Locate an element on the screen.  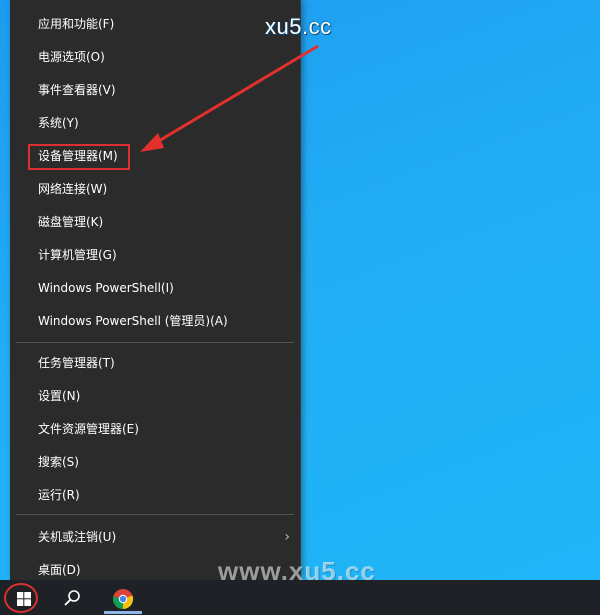
windows-start-icon is located at coordinates (24, 599).